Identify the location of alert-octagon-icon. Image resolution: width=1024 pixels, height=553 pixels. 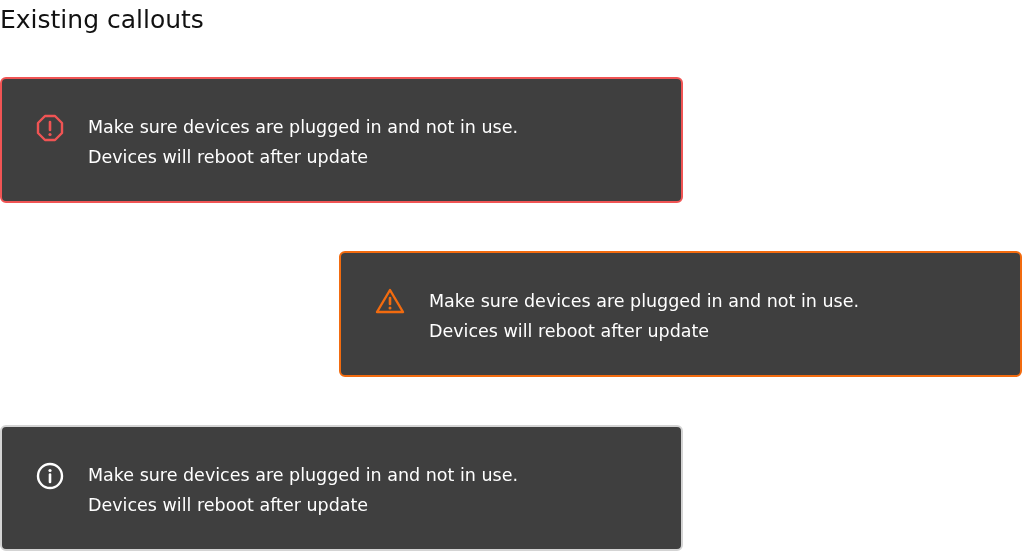
(50, 128).